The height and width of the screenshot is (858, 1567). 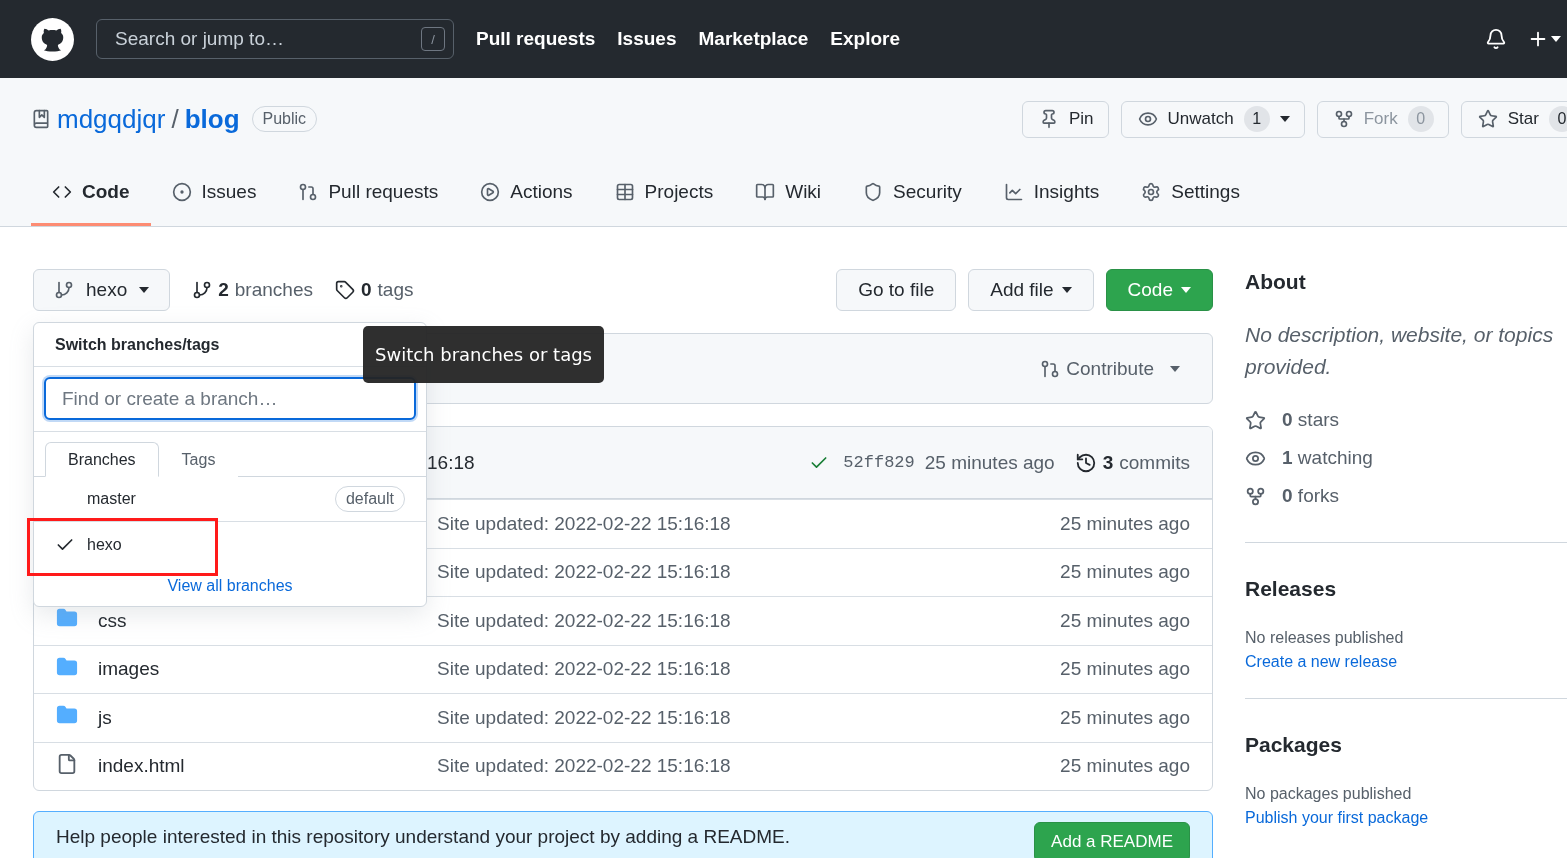 What do you see at coordinates (91, 193) in the screenshot?
I see `repo-tab: Code` at bounding box center [91, 193].